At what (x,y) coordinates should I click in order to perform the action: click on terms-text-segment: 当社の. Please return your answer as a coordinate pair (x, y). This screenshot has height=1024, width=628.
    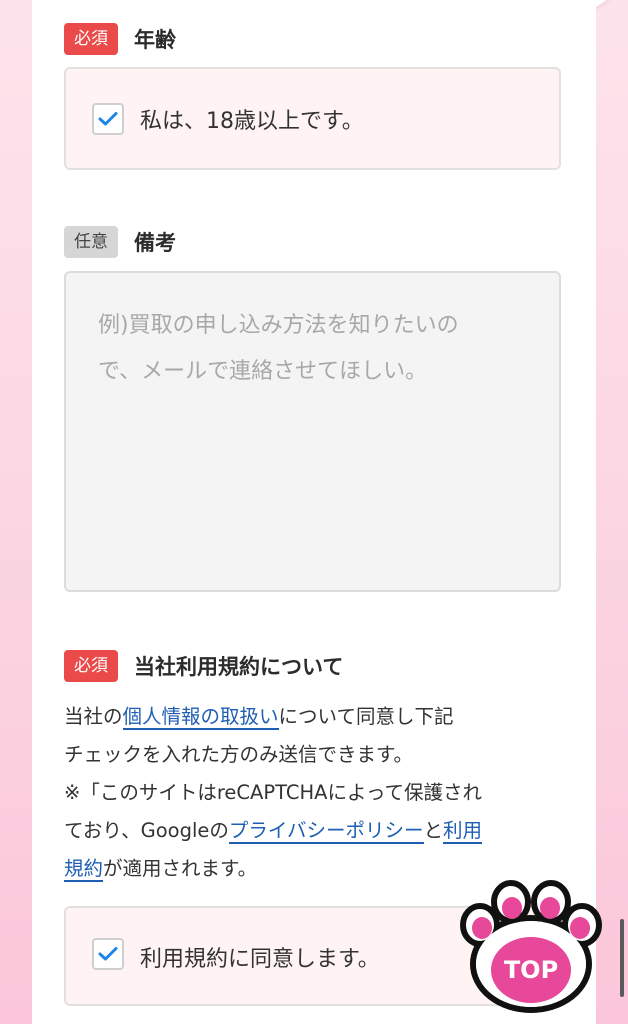
    Looking at the image, I should click on (93, 716).